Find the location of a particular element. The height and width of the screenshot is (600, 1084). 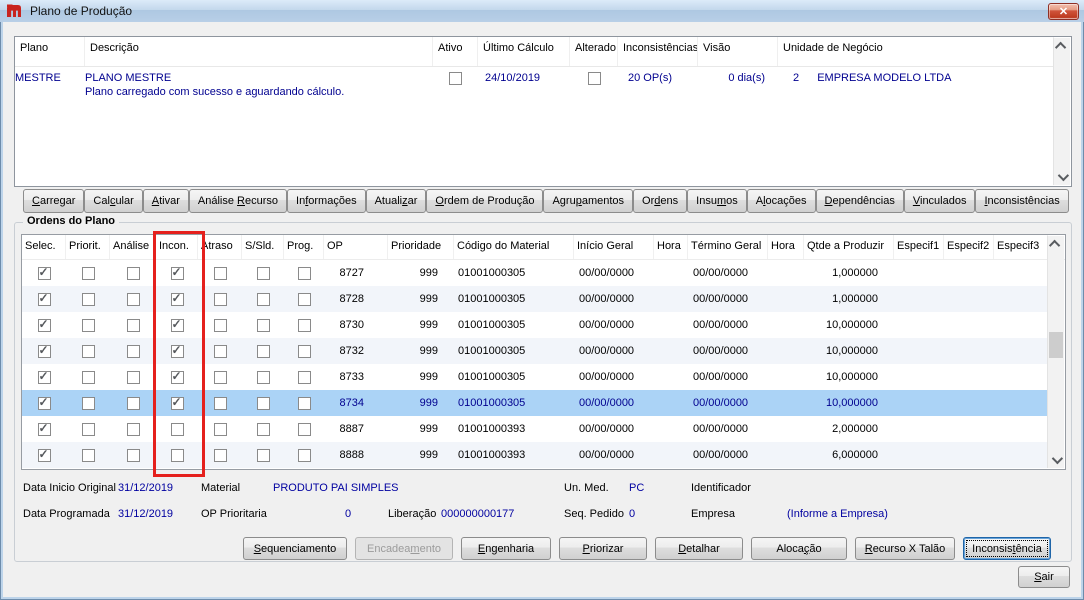

alterado-checkbox is located at coordinates (594, 78).